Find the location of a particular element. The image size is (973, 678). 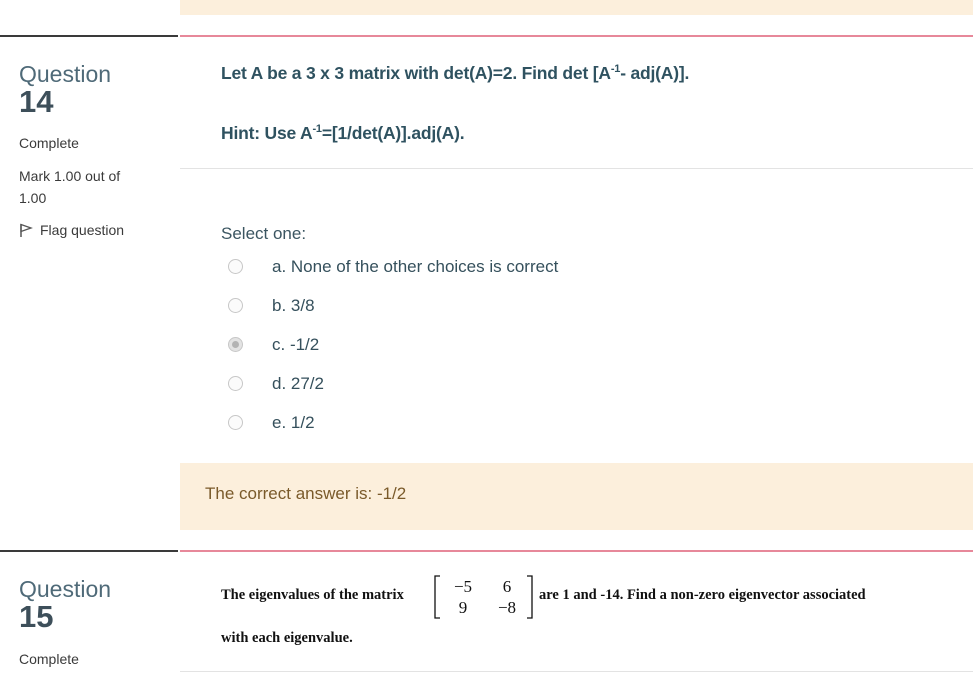

option-label-c: c. -1/2 is located at coordinates (296, 344).